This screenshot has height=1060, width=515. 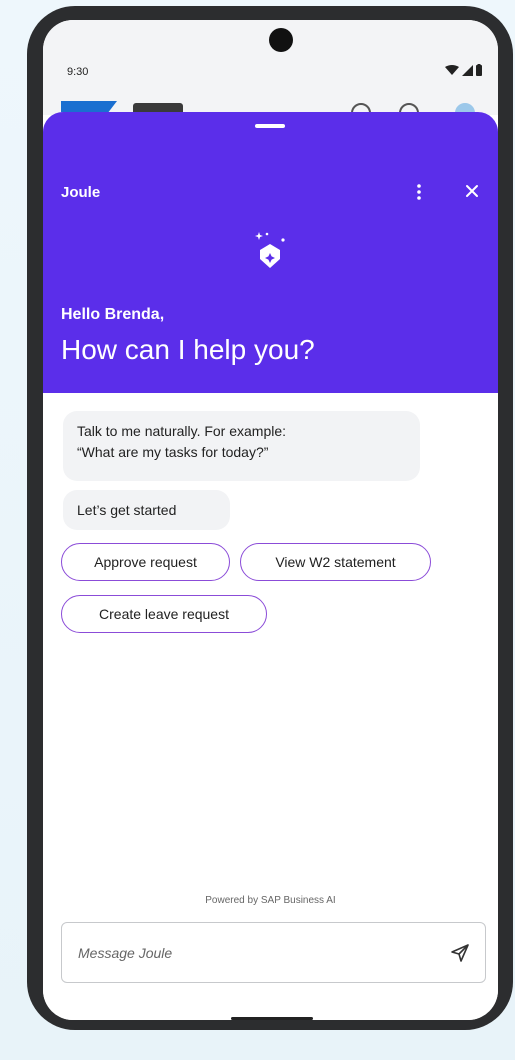 I want to click on suggestion-create-leave-request: Create leave request, so click(x=164, y=614).